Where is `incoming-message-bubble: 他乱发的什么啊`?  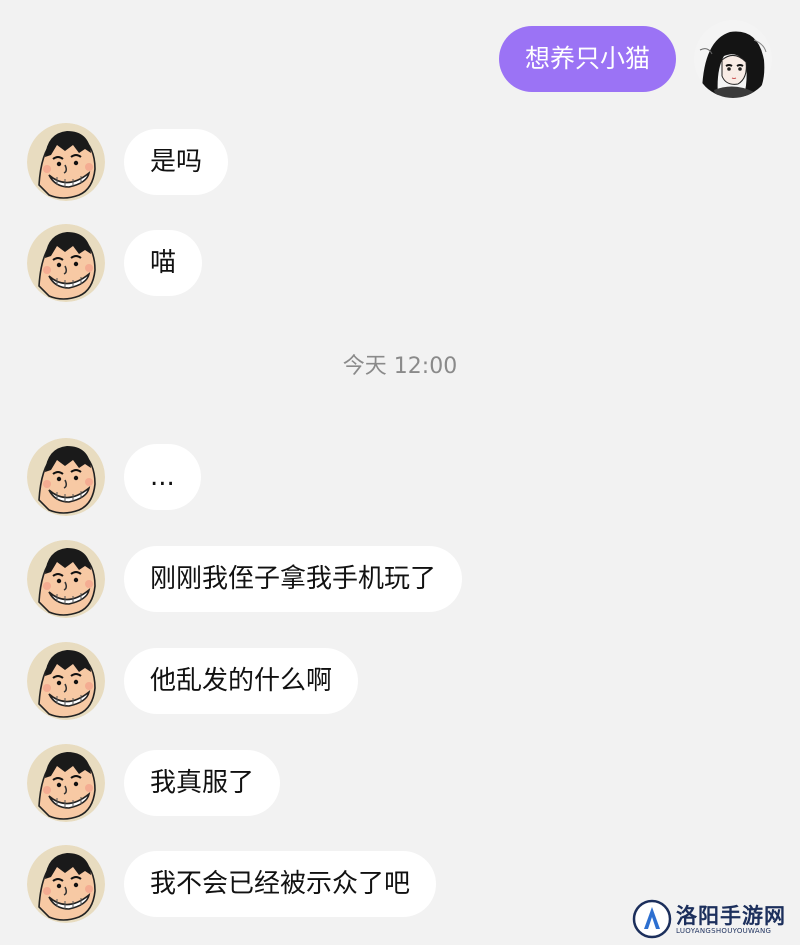 incoming-message-bubble: 他乱发的什么啊 is located at coordinates (241, 681).